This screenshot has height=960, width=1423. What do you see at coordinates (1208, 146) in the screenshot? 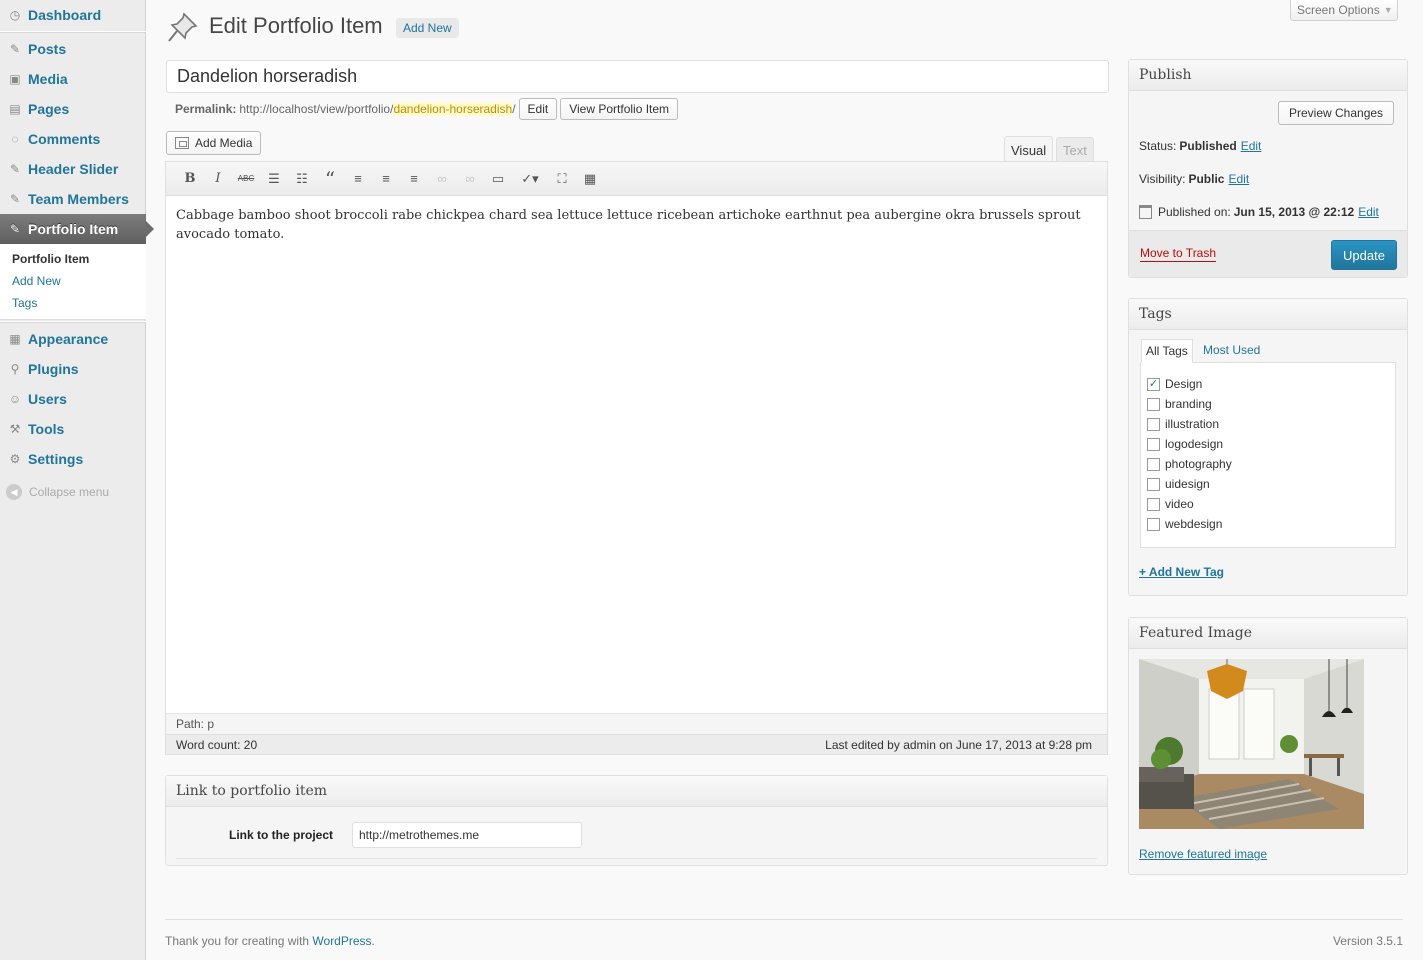
I see `status-value: Published` at bounding box center [1208, 146].